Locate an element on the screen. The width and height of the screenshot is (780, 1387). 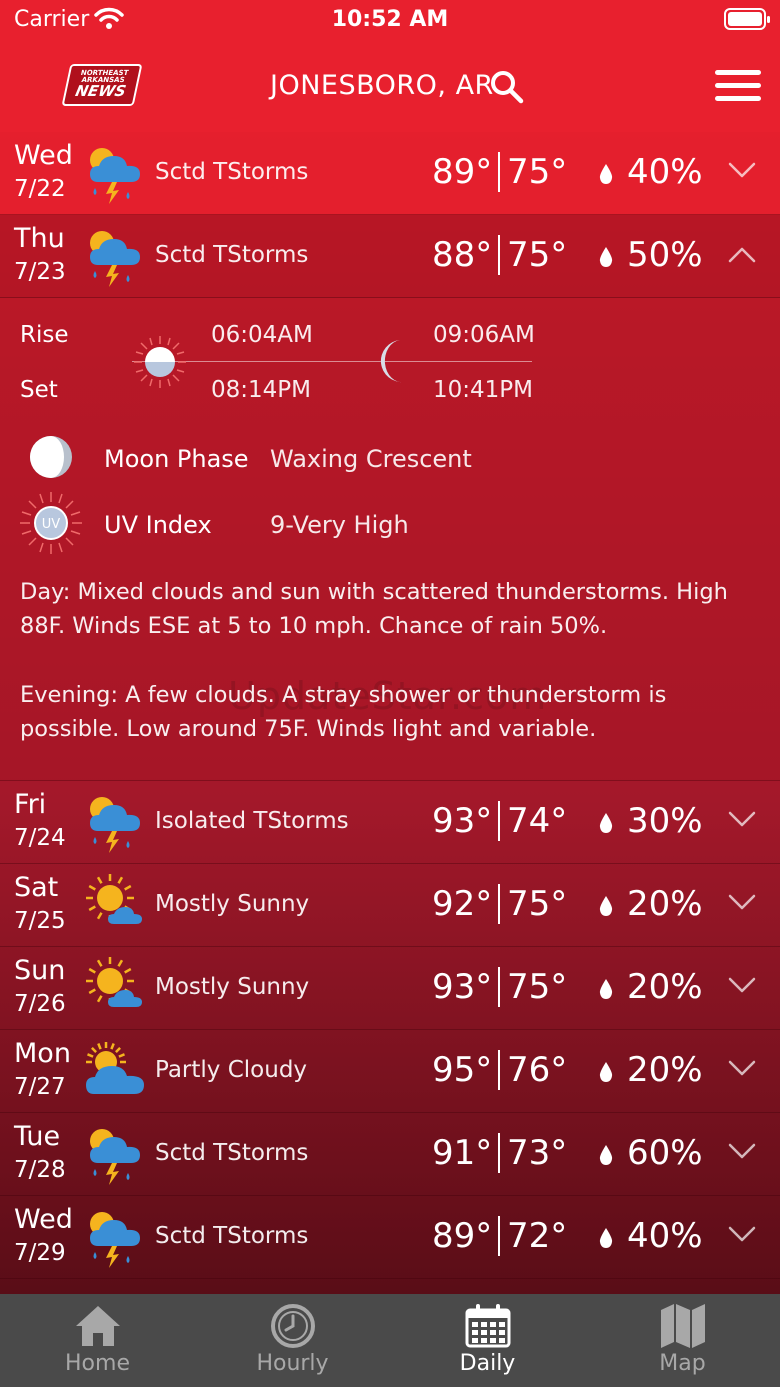
tab-home-label: Home is located at coordinates (97, 1363).